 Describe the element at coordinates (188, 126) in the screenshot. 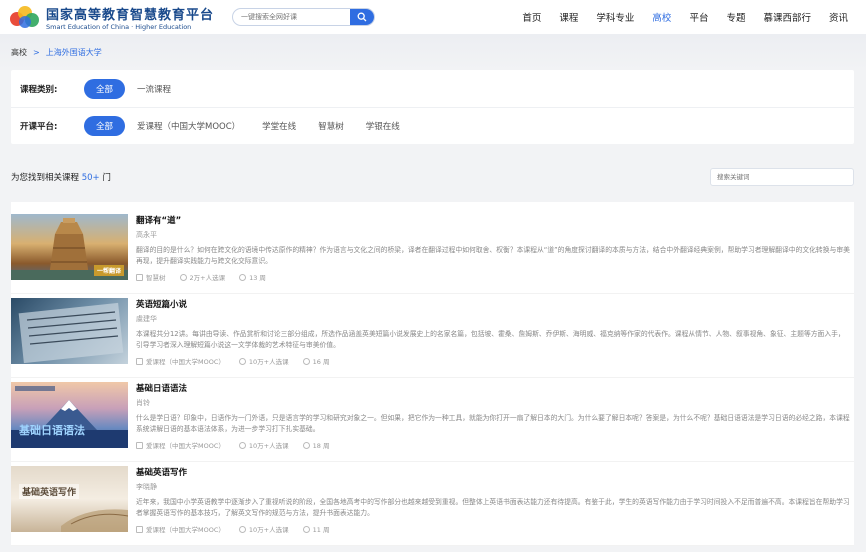

I see `platform-option-icourse: 爱课程（中国大学MOOC）` at that location.